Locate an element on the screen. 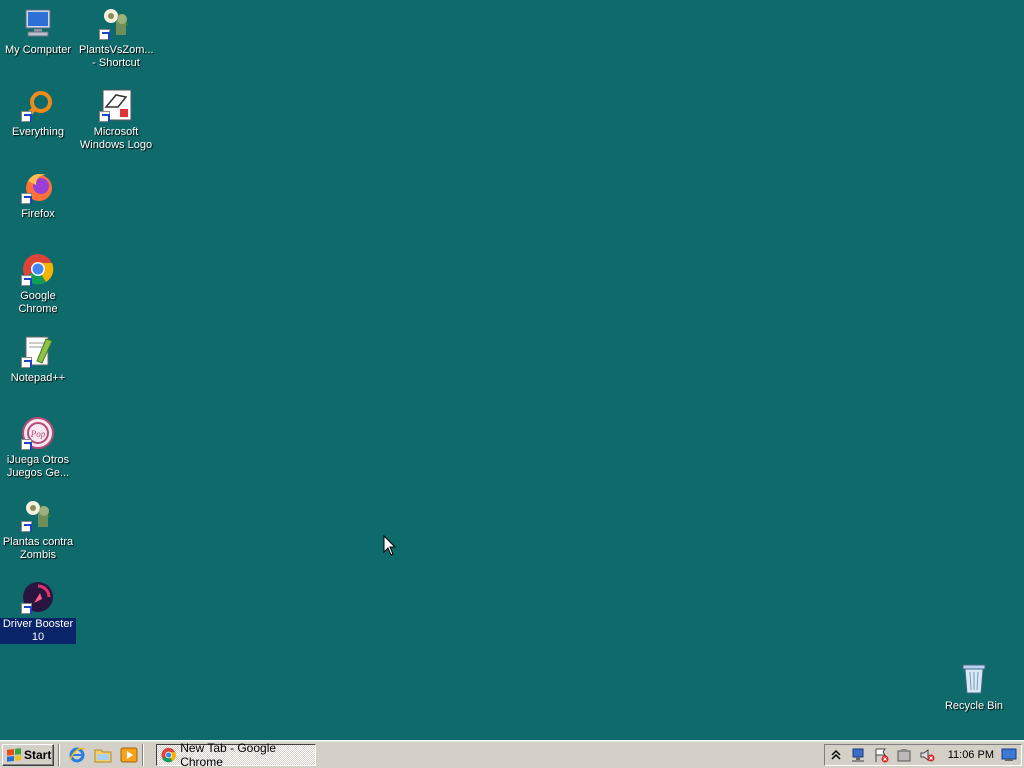 The width and height of the screenshot is (1024, 768). desktop-icon-label: PlantsVsZom... - Shortcut is located at coordinates (116, 56).